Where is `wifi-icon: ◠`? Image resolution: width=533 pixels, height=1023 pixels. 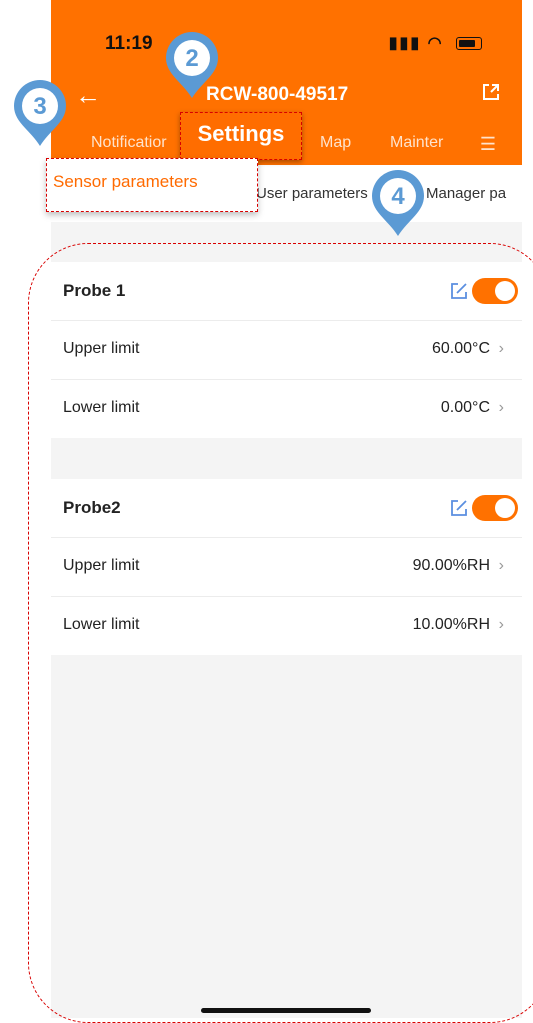 wifi-icon: ◠ is located at coordinates (435, 43).